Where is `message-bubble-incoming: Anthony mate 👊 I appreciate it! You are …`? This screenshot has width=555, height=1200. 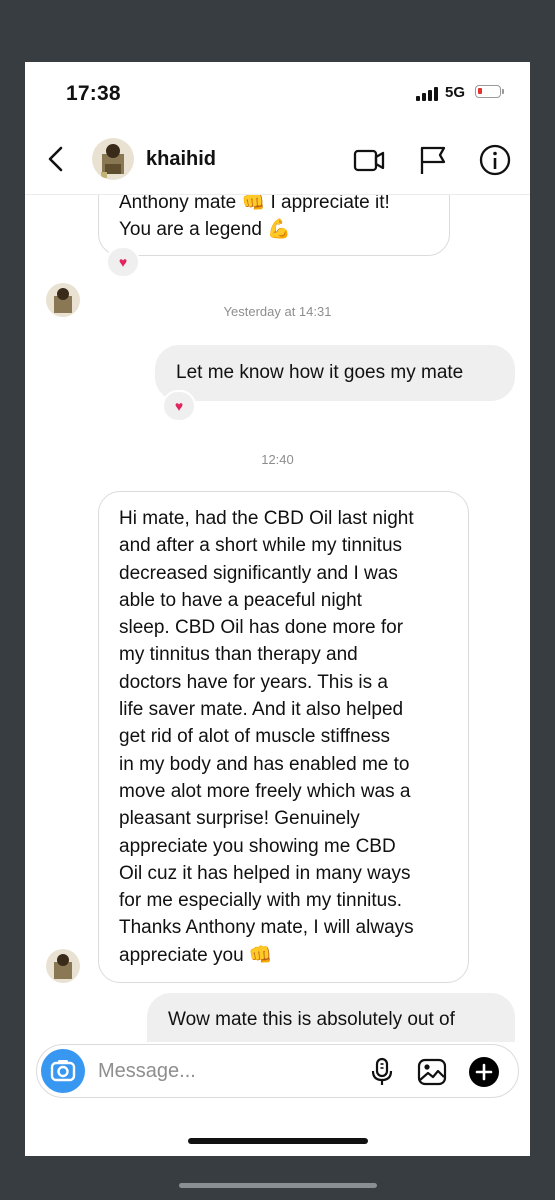
message-bubble-incoming: Anthony mate 👊 I appreciate it! You are … is located at coordinates (274, 225).